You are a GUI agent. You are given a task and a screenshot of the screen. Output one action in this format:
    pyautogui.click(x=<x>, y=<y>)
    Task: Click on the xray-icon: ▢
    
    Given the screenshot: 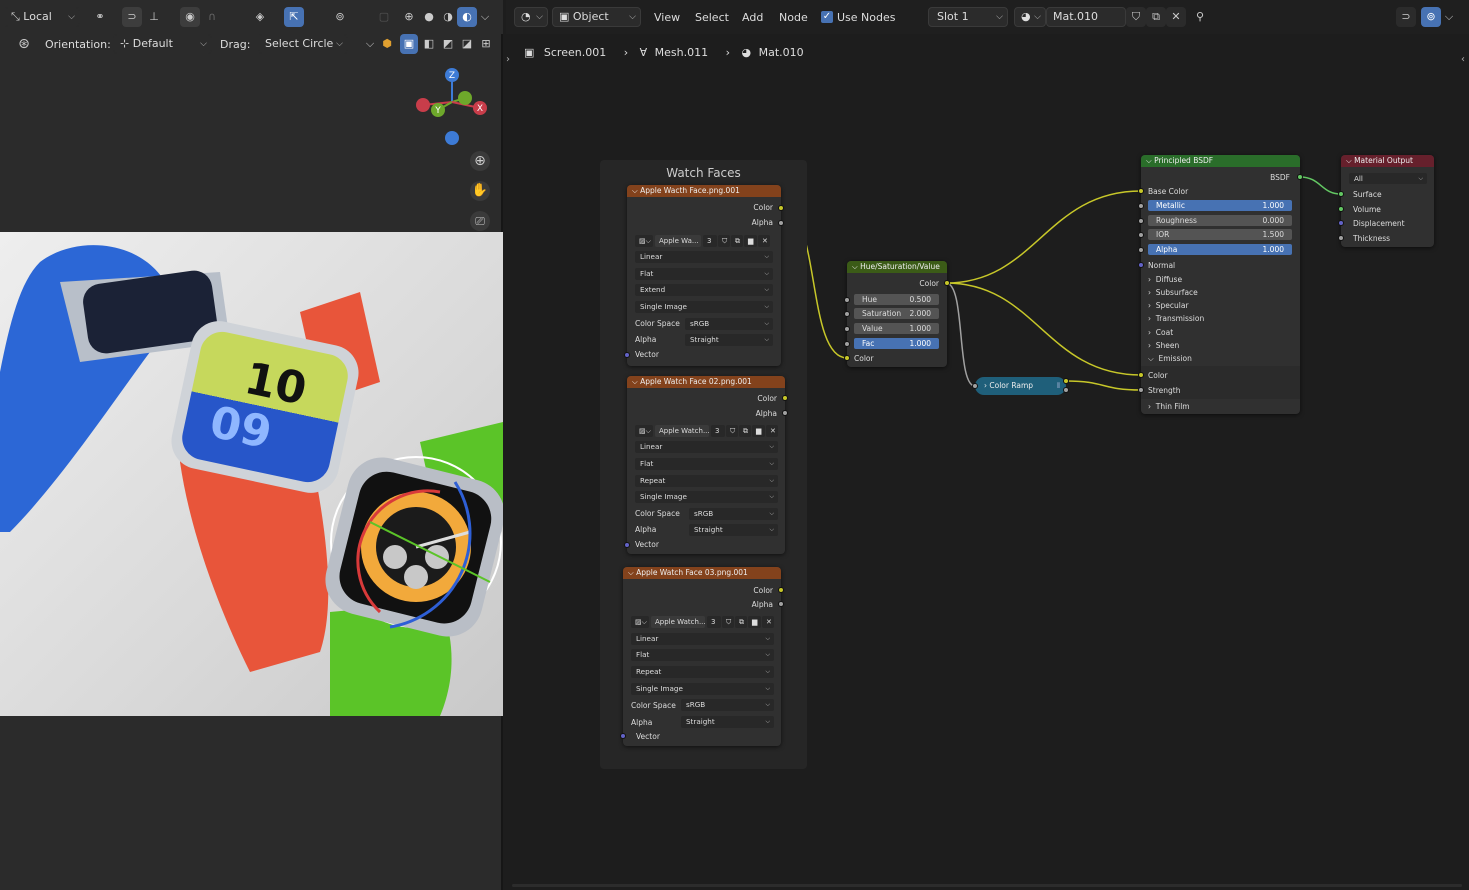 What is the action you would take?
    pyautogui.click(x=384, y=17)
    